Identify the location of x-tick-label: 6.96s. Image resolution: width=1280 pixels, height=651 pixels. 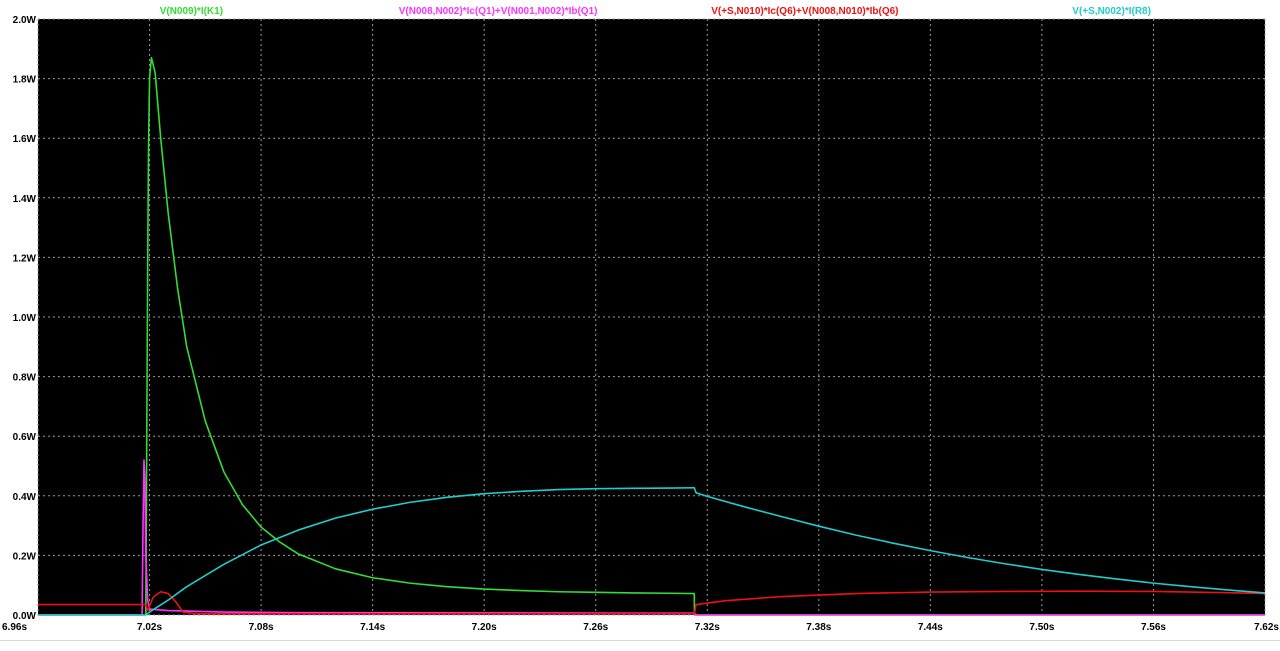
(14, 627).